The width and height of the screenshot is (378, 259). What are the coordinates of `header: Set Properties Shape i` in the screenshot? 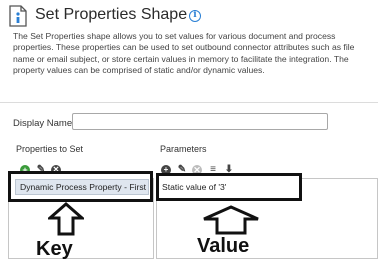 It's located at (189, 15).